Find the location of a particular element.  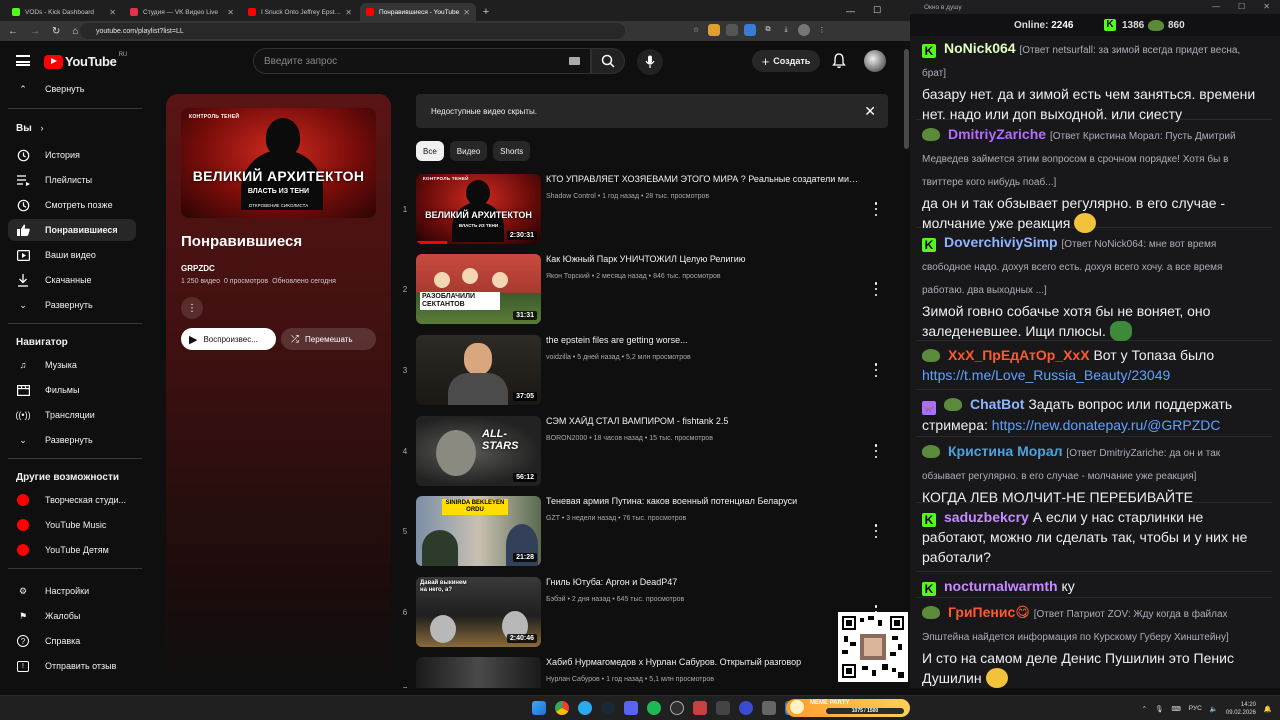

video-thumbnail: SINIRDA BEKLEYEN ORDU 21:28 is located at coordinates (478, 531).